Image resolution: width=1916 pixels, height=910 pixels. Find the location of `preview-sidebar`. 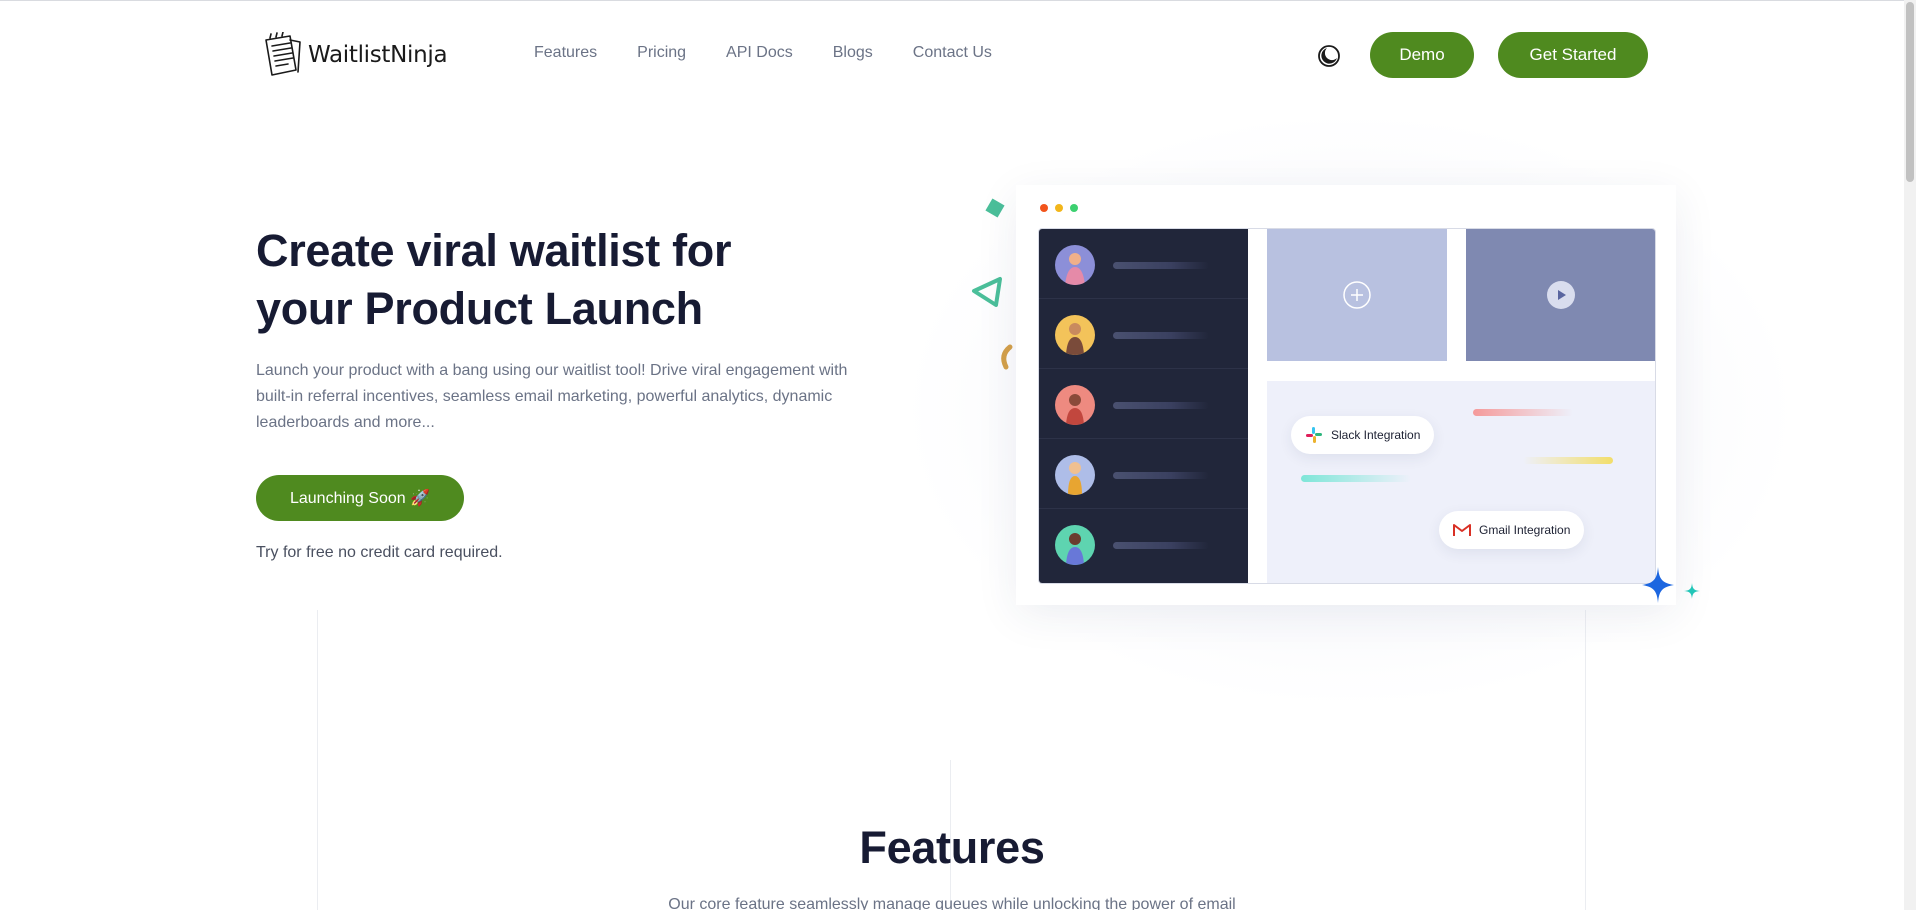

preview-sidebar is located at coordinates (1143, 406).